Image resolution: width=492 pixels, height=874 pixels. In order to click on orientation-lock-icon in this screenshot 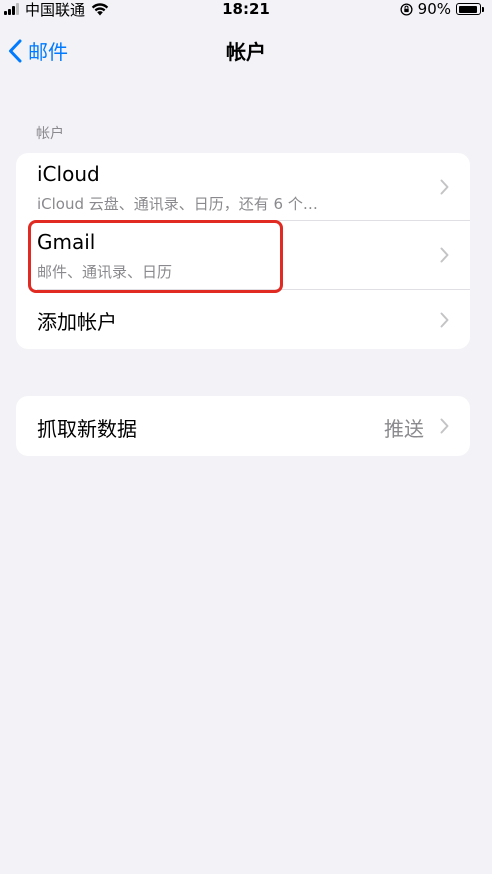, I will do `click(406, 9)`.